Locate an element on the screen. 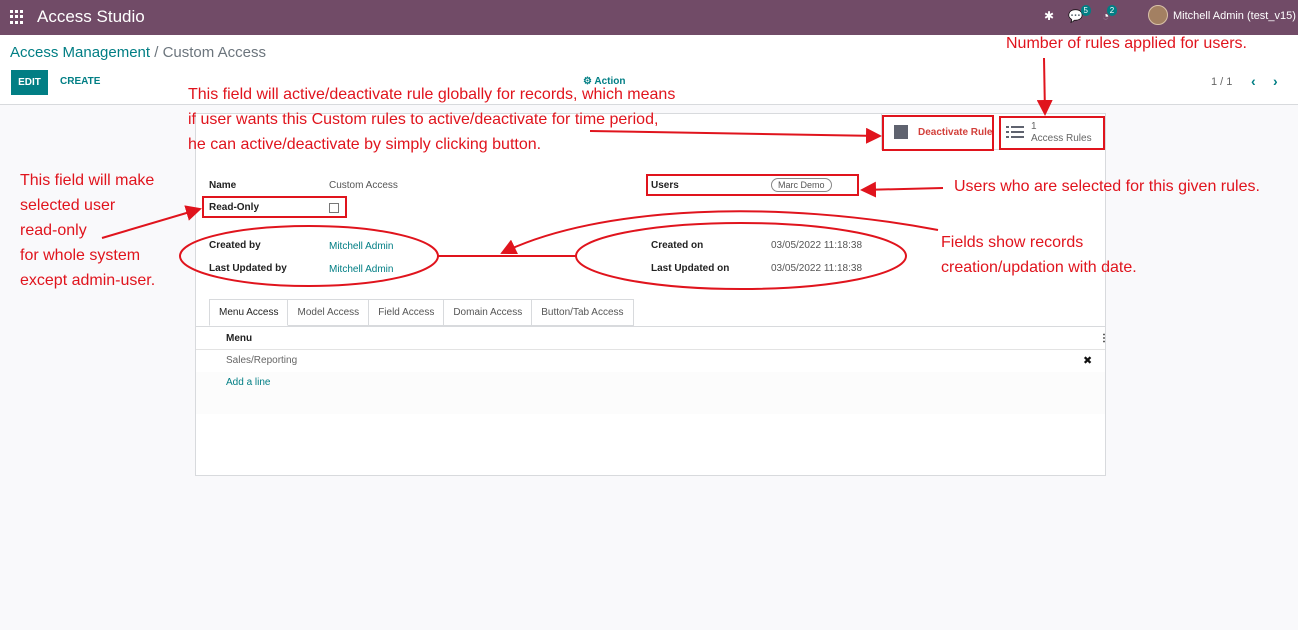 The width and height of the screenshot is (1298, 630). annotation-fields-1: Fields show records is located at coordinates (1012, 242).